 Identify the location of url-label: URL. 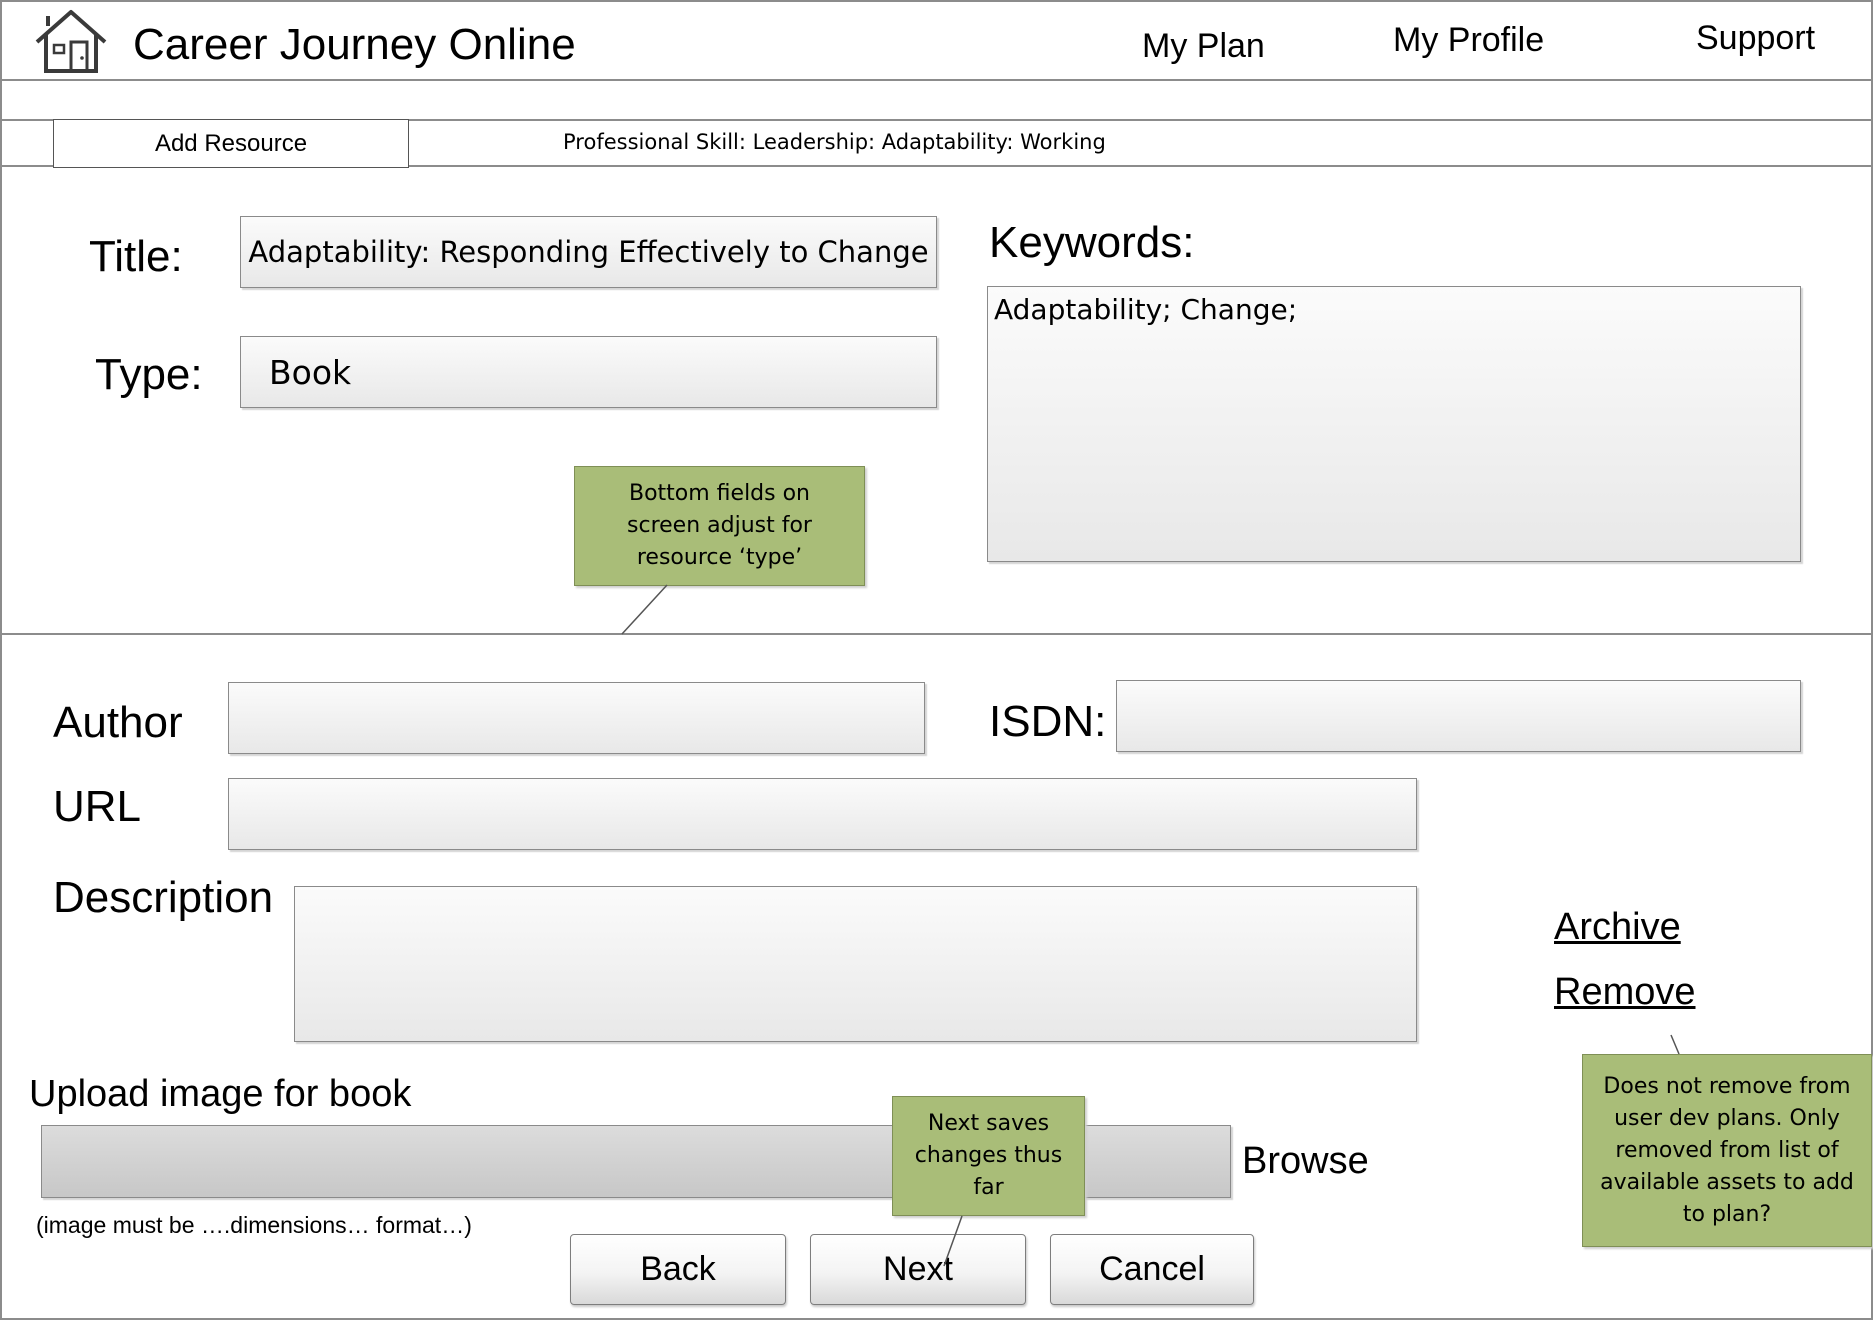
(97, 806).